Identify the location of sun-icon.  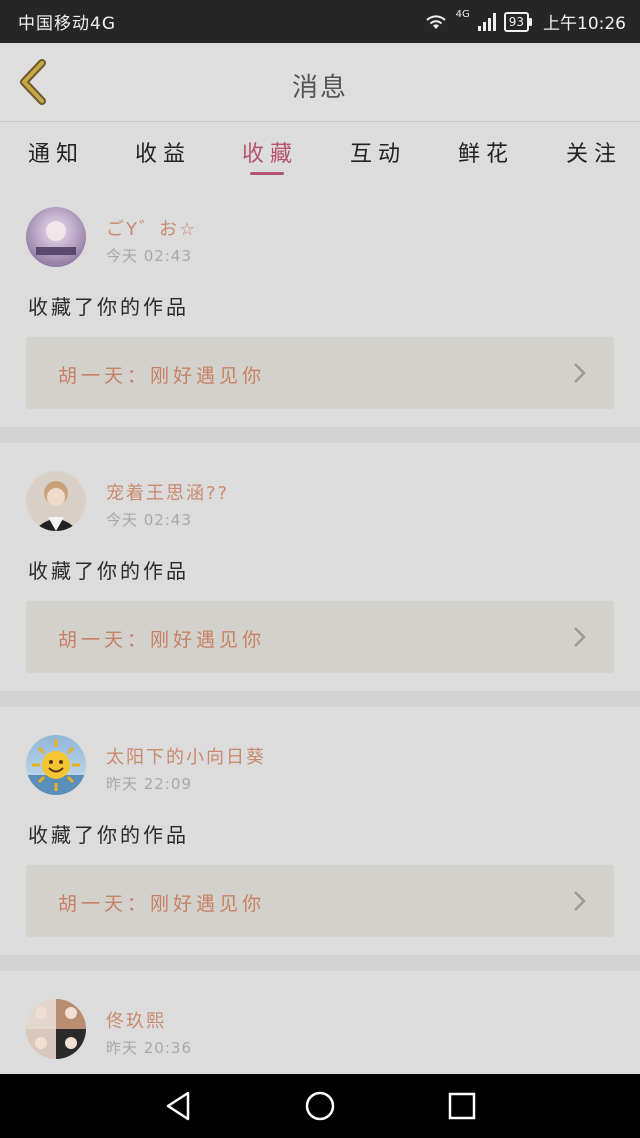
(56, 767).